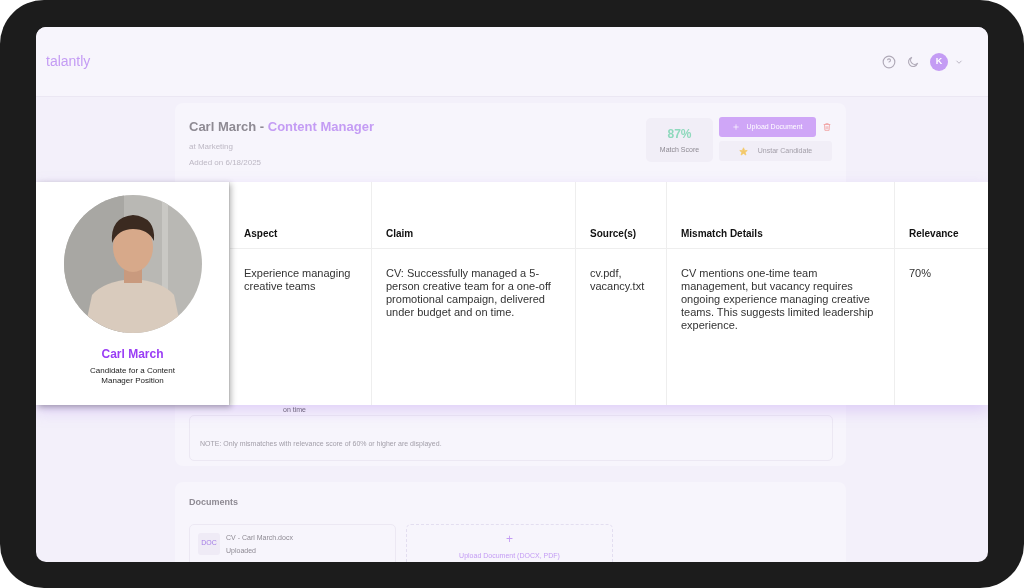 The height and width of the screenshot is (588, 1024). Describe the element at coordinates (473, 327) in the screenshot. I see `table-cell: CV: Successfully managed a 5-person creative team for a one-off promotional campaign, delivered under budget and on time.` at that location.